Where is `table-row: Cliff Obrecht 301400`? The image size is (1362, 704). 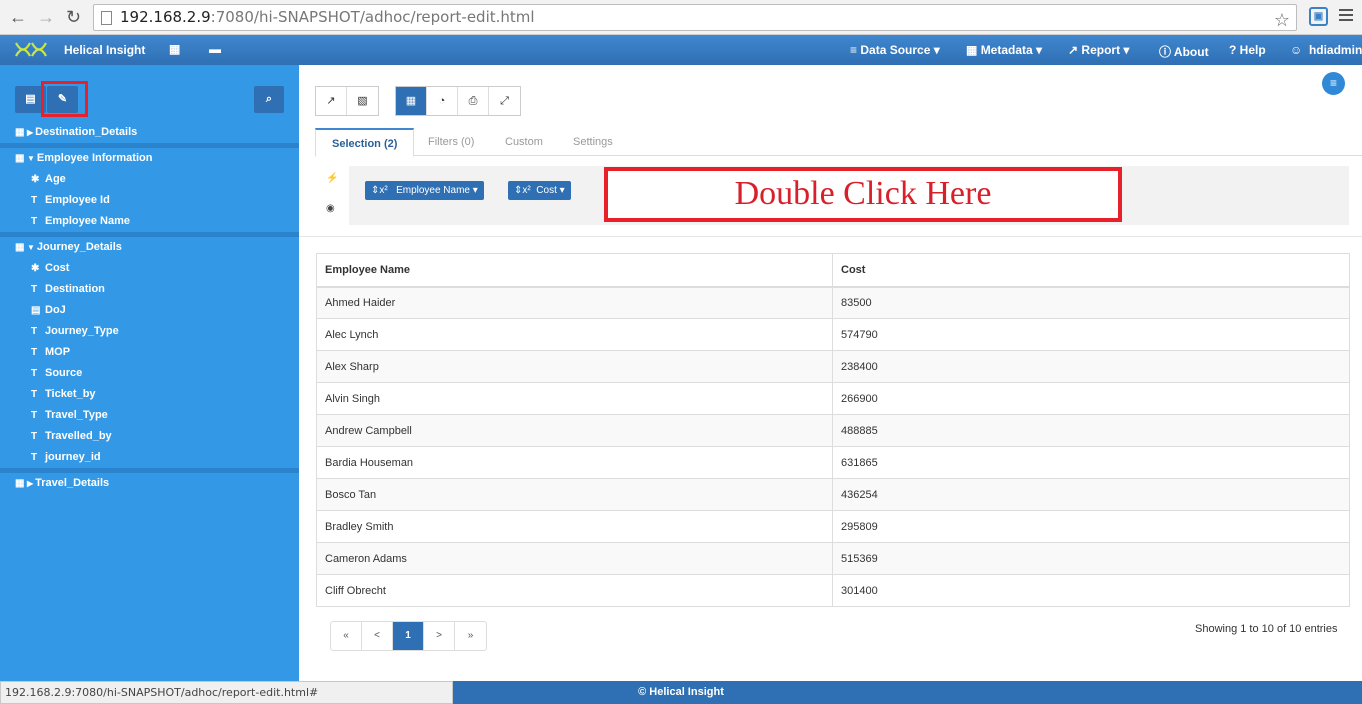
table-row: Cliff Obrecht 301400 is located at coordinates (833, 590).